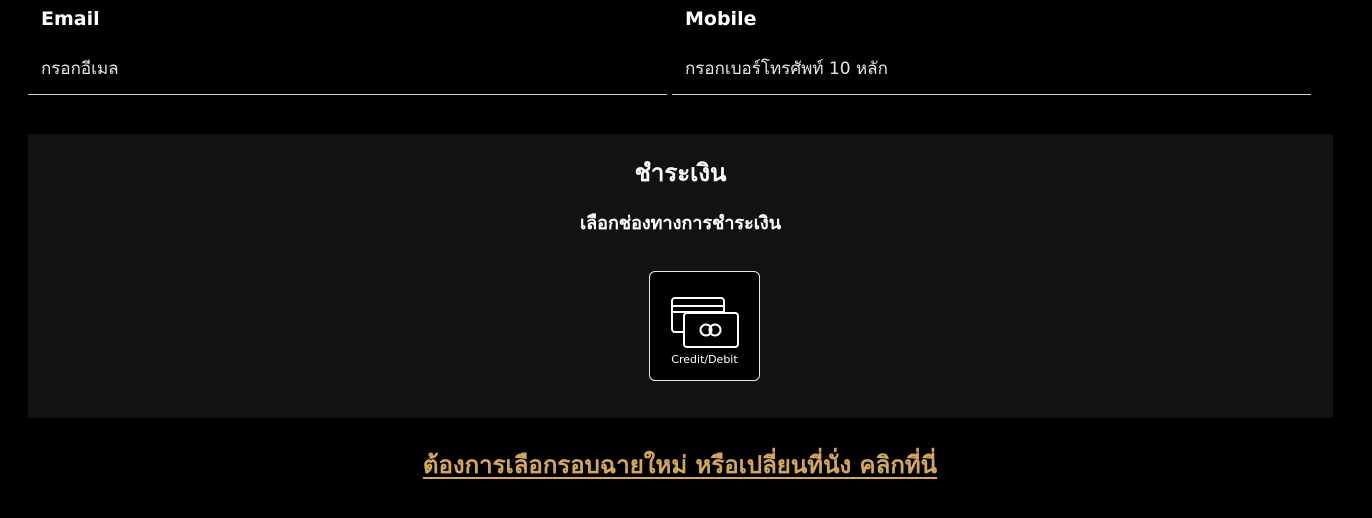  What do you see at coordinates (985, 69) in the screenshot?
I see `mobile-input` at bounding box center [985, 69].